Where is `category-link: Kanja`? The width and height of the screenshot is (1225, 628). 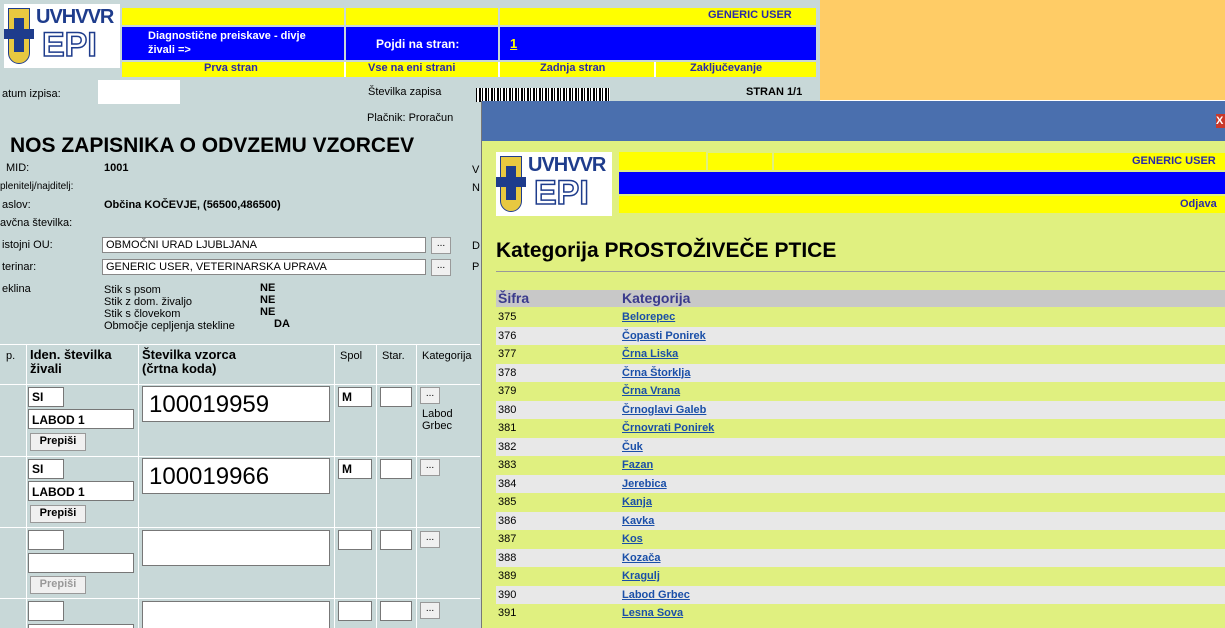
category-link: Kanja is located at coordinates (637, 502).